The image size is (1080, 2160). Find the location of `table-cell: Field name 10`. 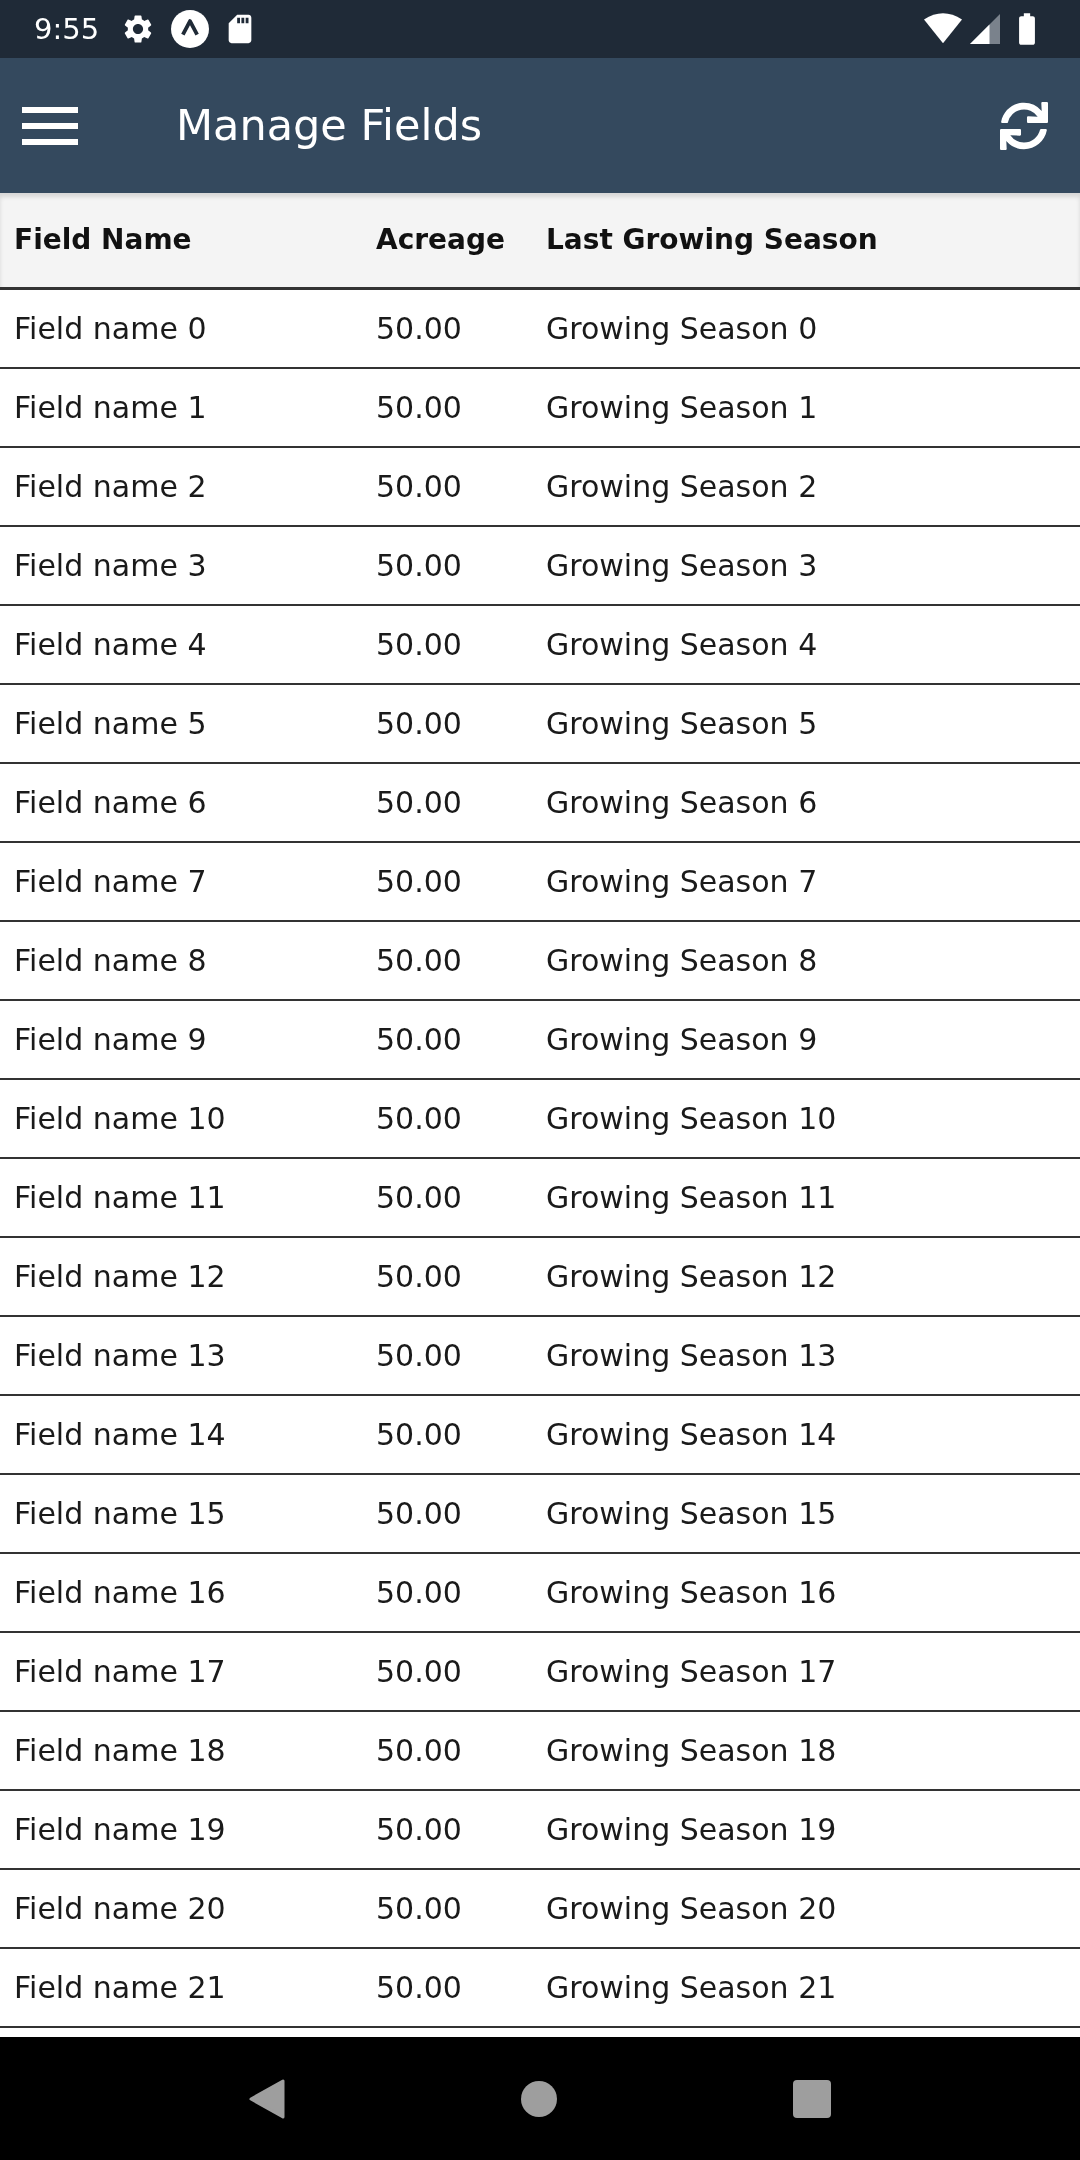

table-cell: Field name 10 is located at coordinates (120, 1118).